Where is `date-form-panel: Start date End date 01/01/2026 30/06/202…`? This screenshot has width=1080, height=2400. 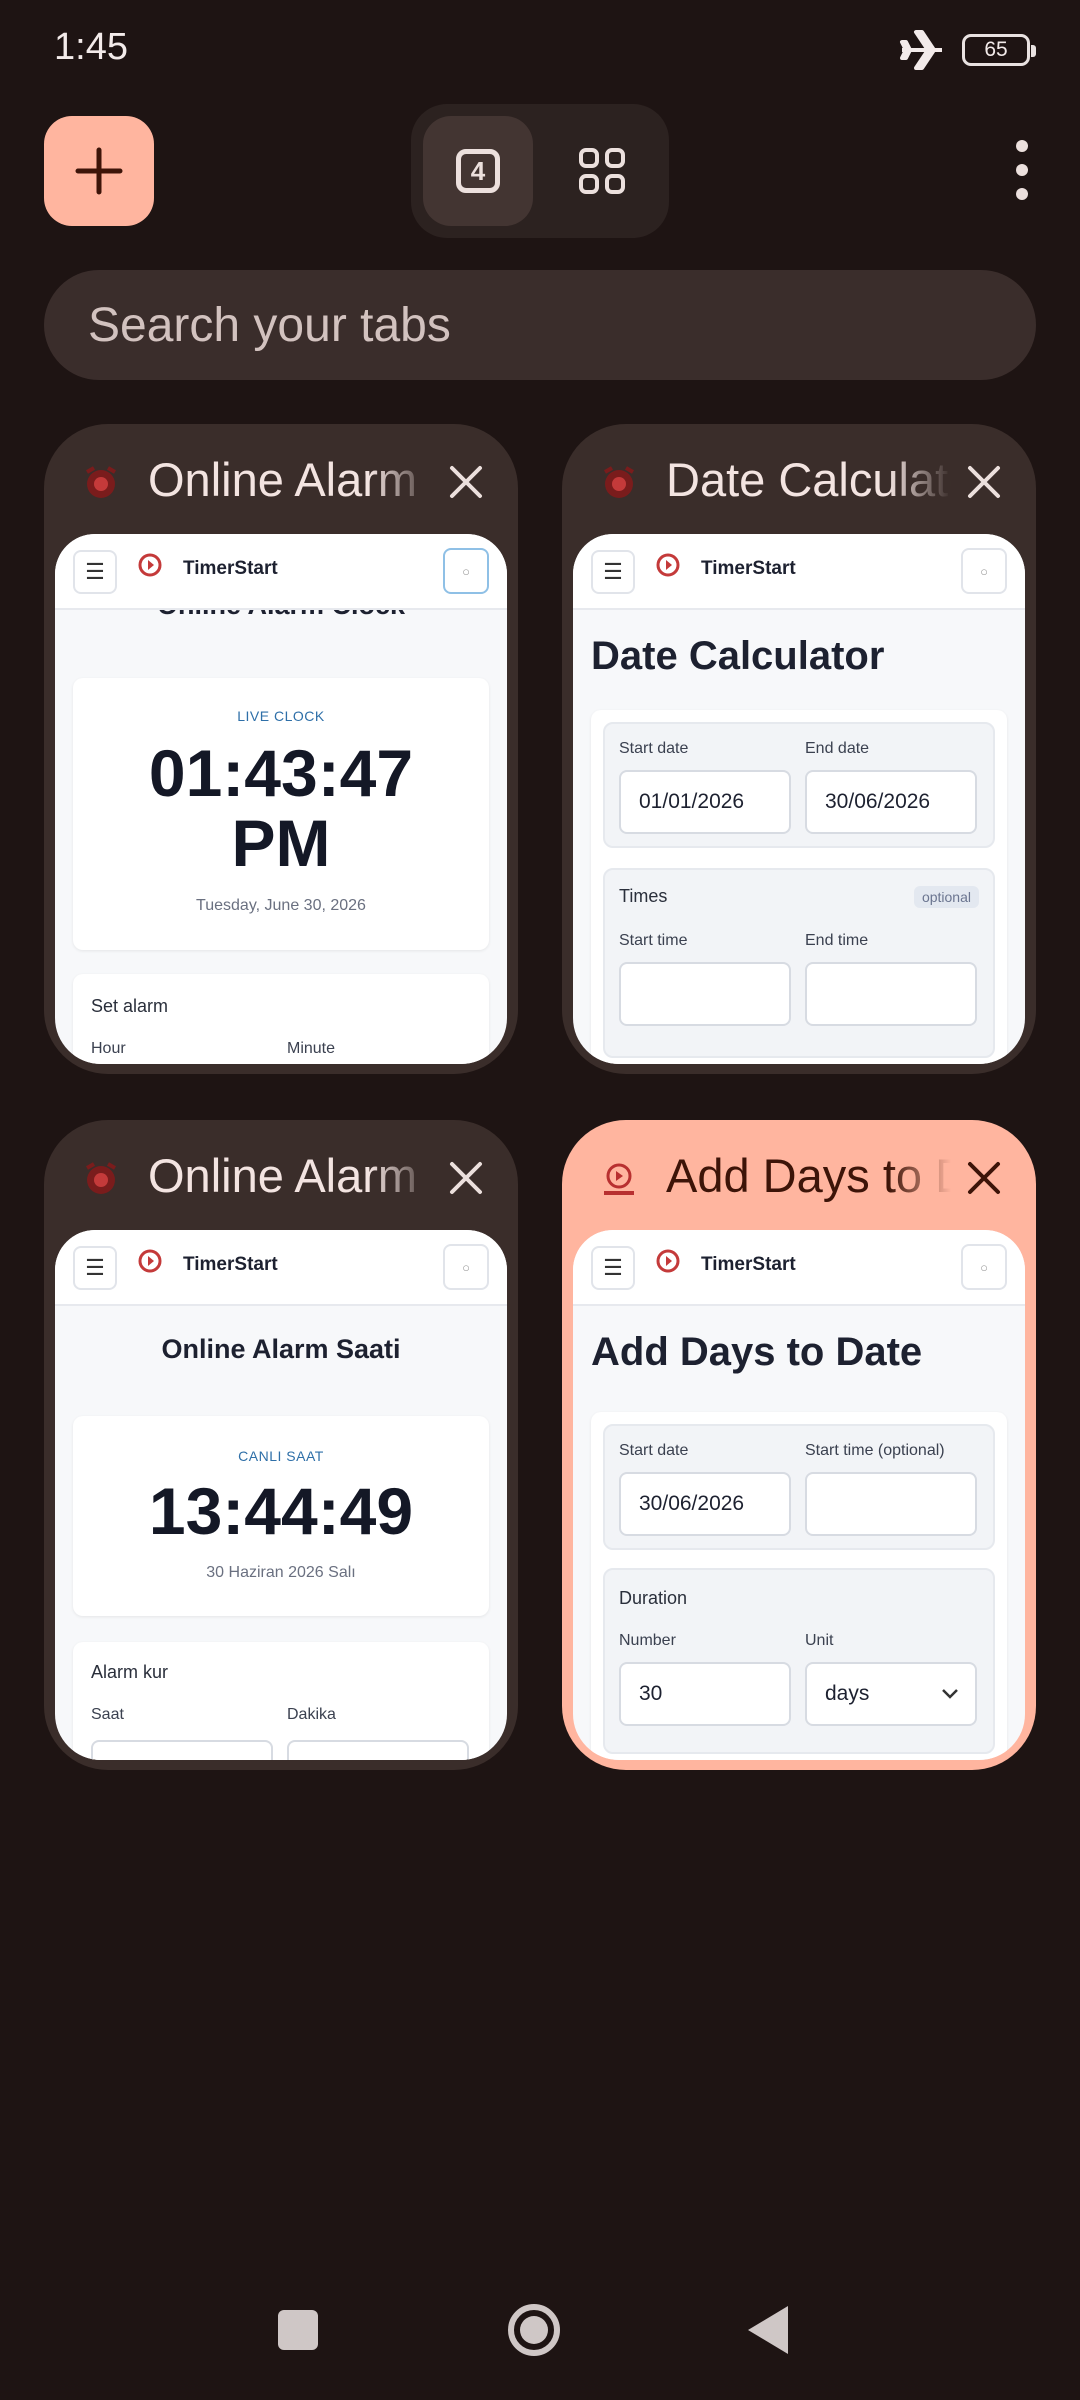 date-form-panel: Start date End date 01/01/2026 30/06/202… is located at coordinates (799, 887).